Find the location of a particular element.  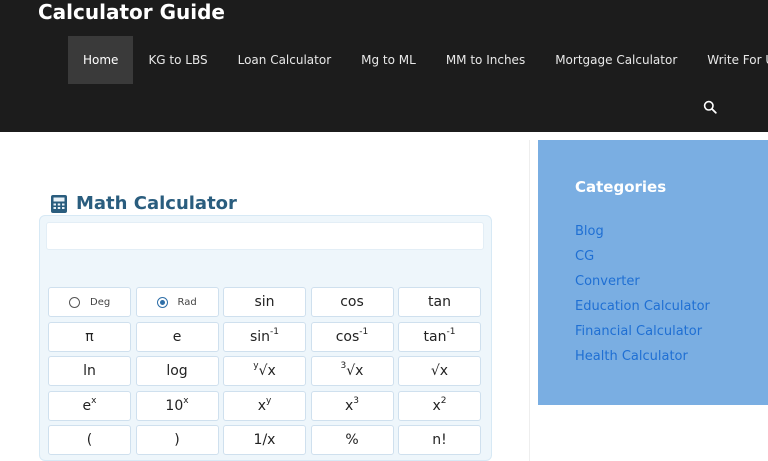

power-key: xy is located at coordinates (264, 405).